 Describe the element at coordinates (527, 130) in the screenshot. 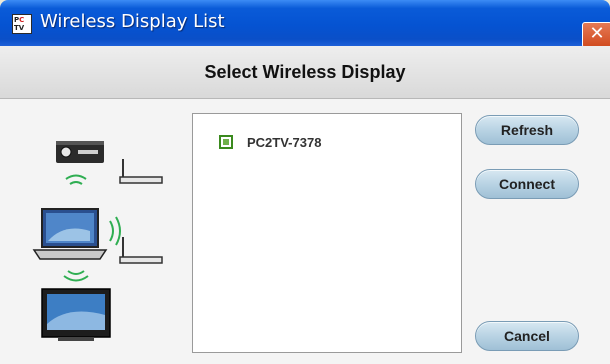

I see `refresh-button: Refresh` at that location.